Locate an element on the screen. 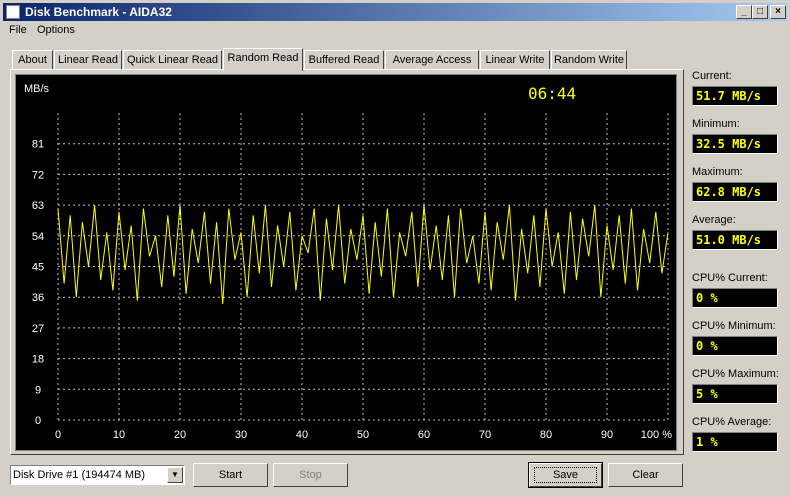 Image resolution: width=790 pixels, height=497 pixels. x-tick-label: 80 is located at coordinates (546, 435).